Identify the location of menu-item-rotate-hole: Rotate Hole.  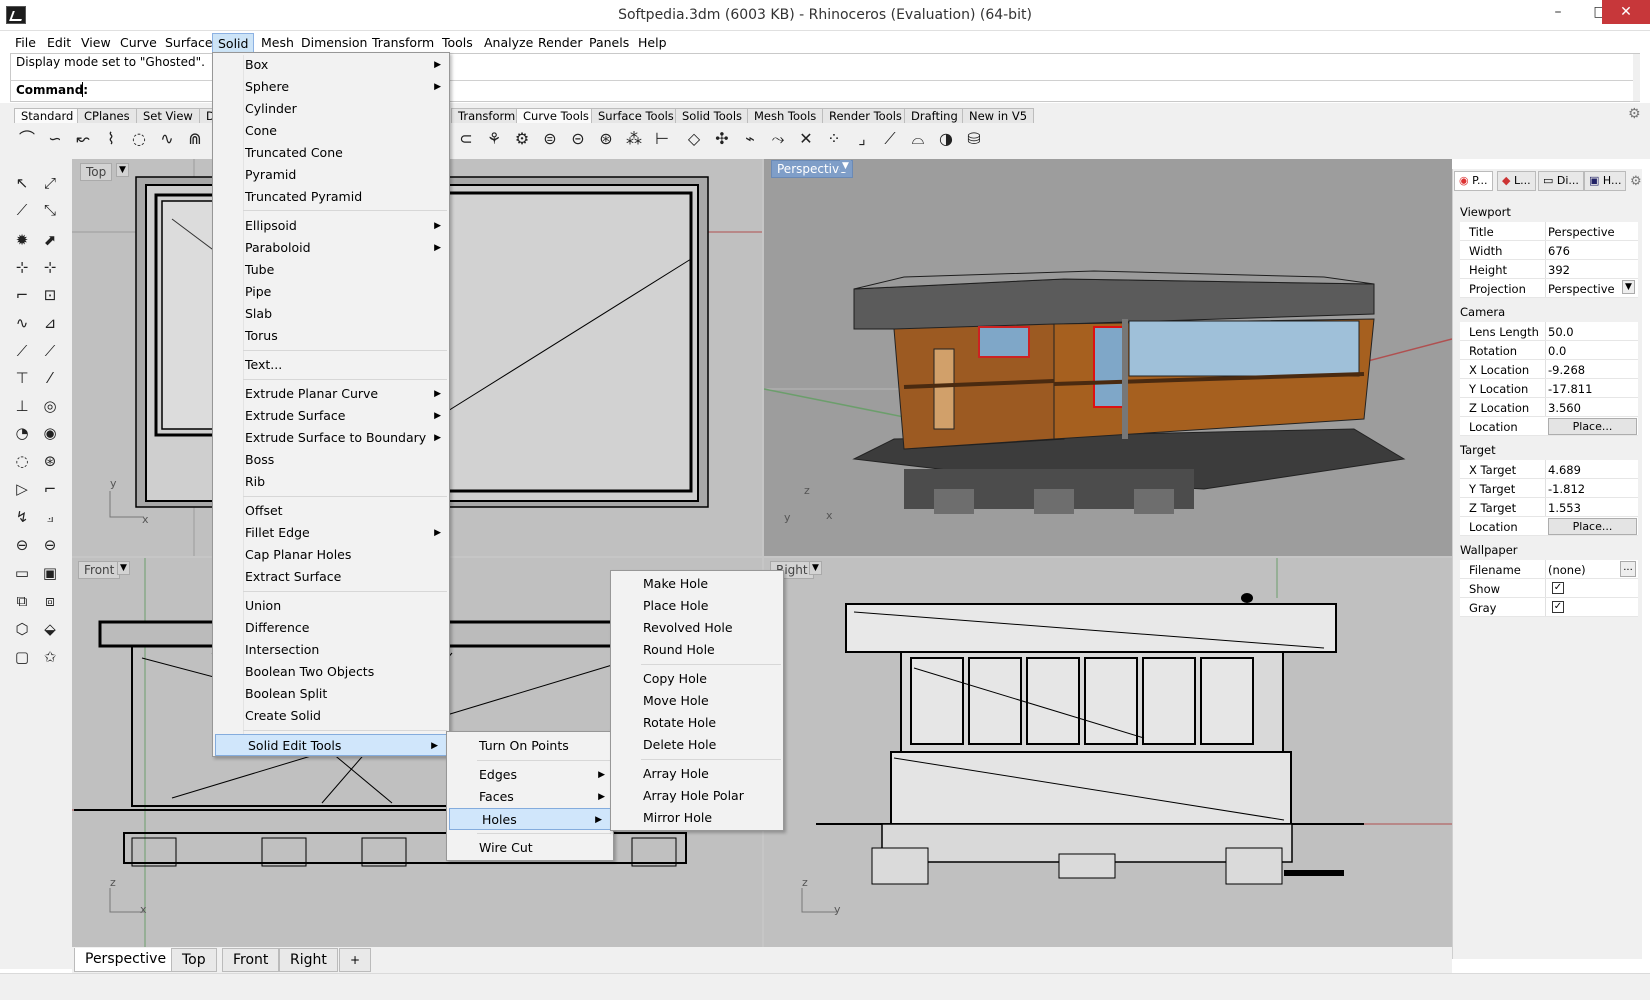
(697, 723).